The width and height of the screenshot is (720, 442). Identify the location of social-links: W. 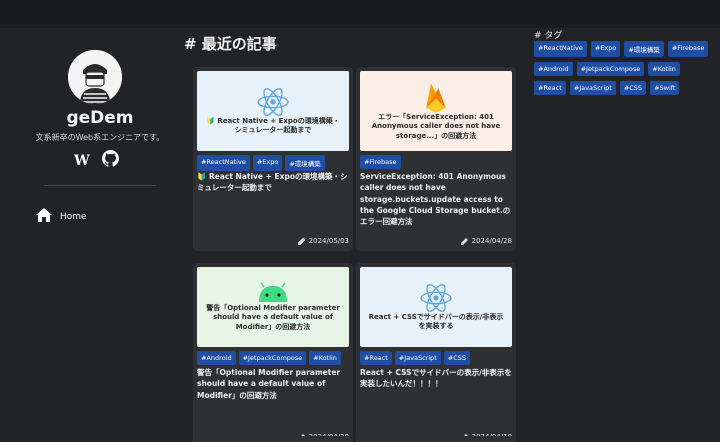
(96, 160).